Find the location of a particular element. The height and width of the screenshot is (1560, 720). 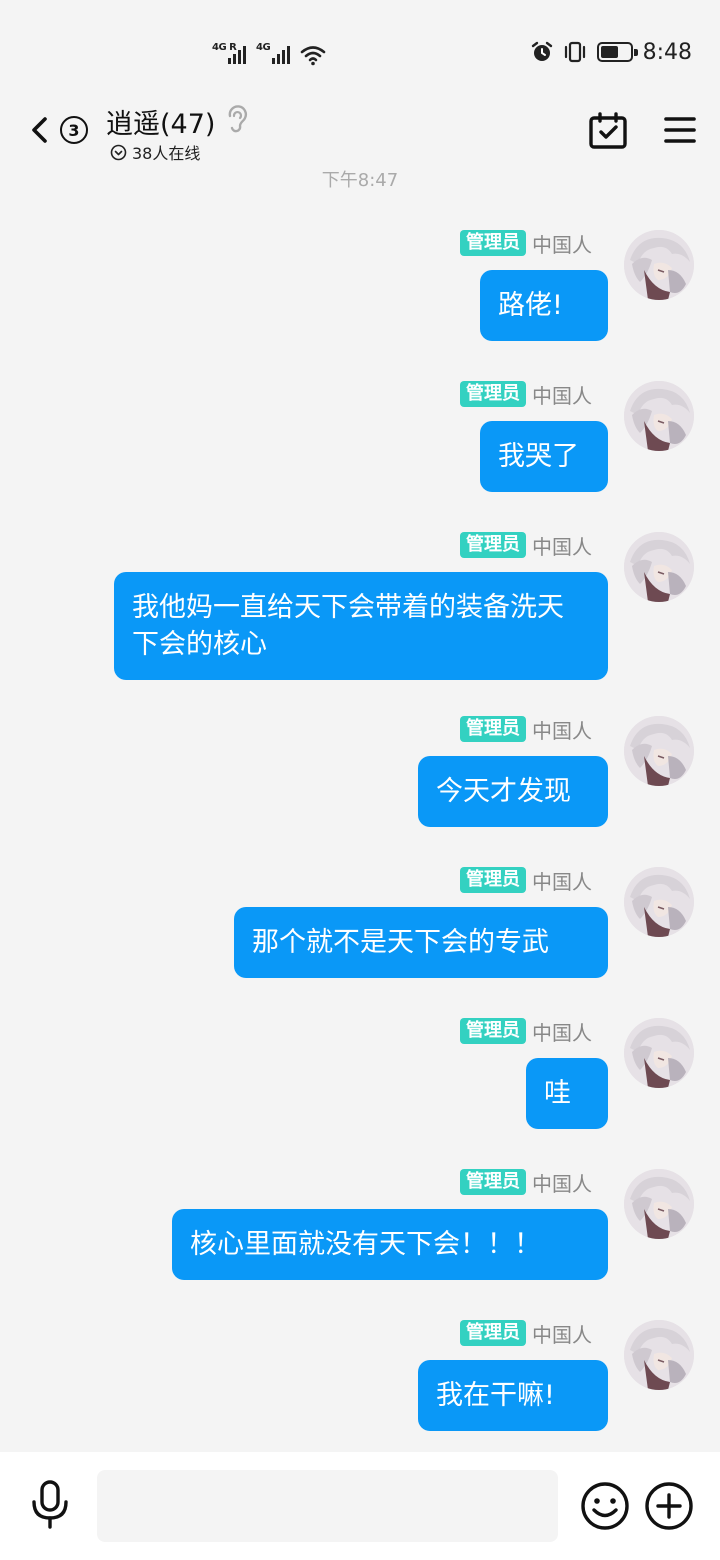

cellular-signal-2-icon: 4G is located at coordinates (273, 53).